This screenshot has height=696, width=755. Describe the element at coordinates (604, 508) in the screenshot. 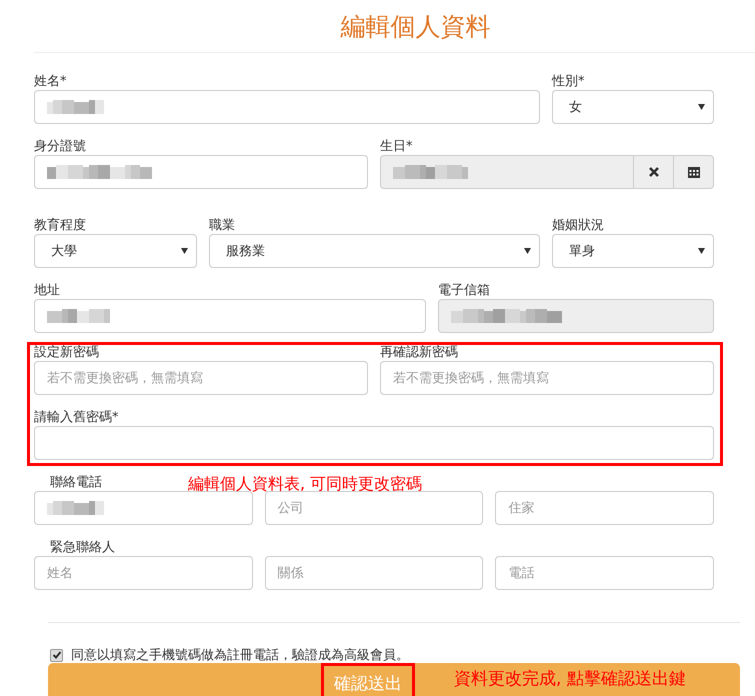

I see `input-field: 住家` at that location.